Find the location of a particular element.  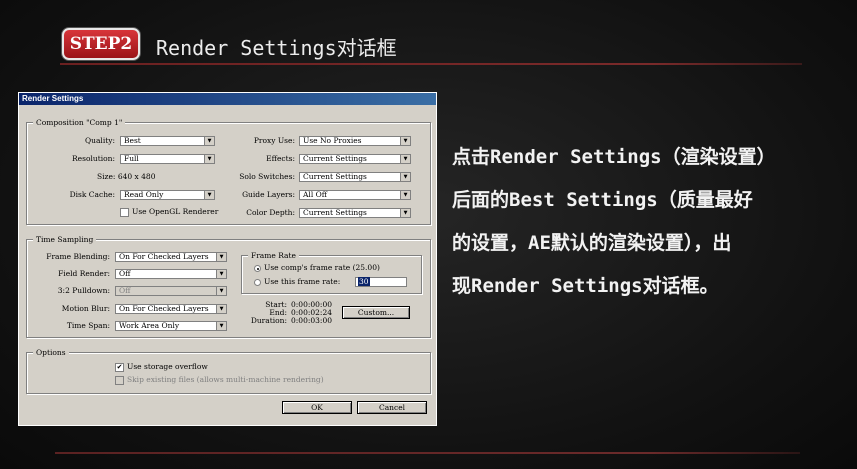

proxy-use-select: Use No Proxies ▼ is located at coordinates (355, 141).